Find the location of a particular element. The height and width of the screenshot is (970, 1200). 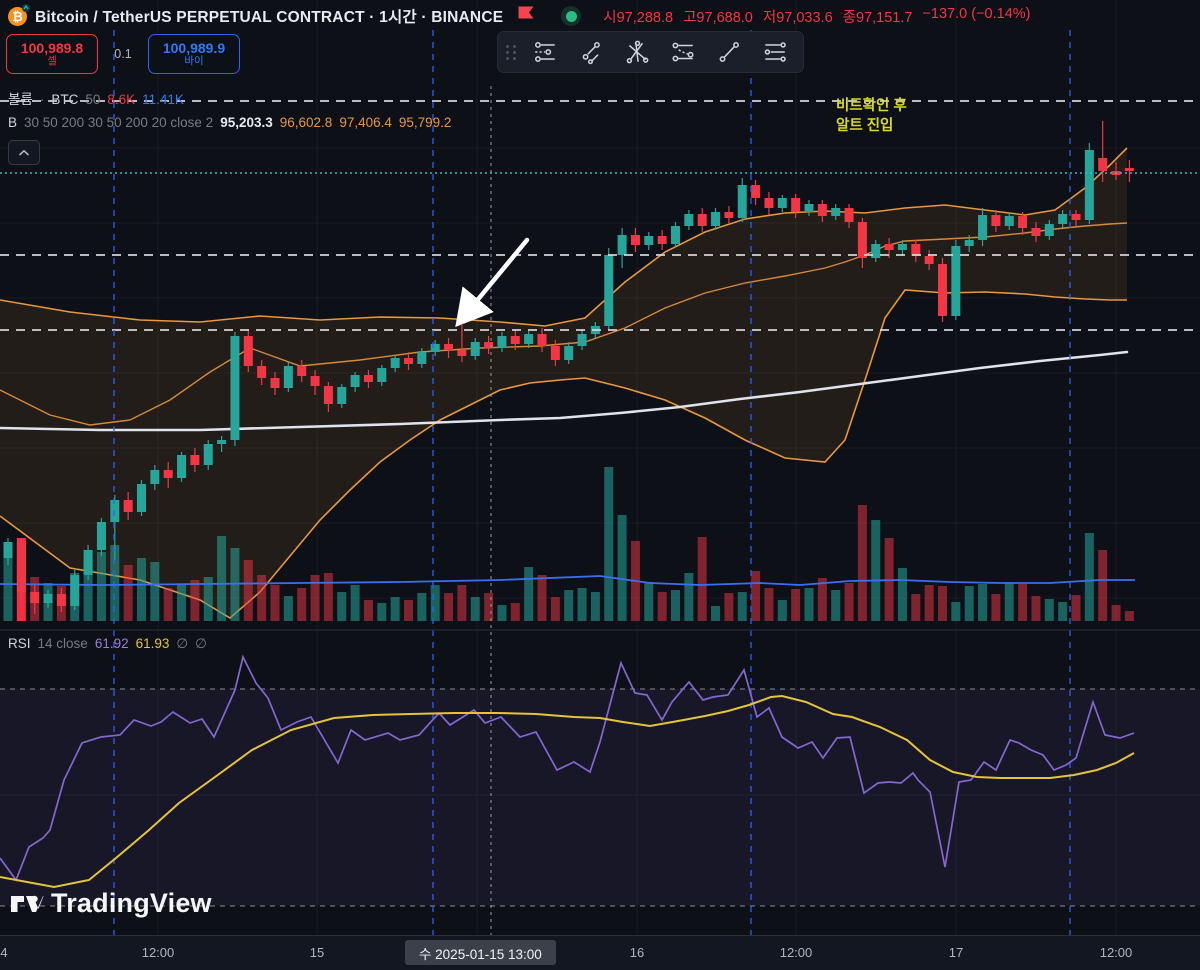

drawing-favorites-toolbar is located at coordinates (650, 52).